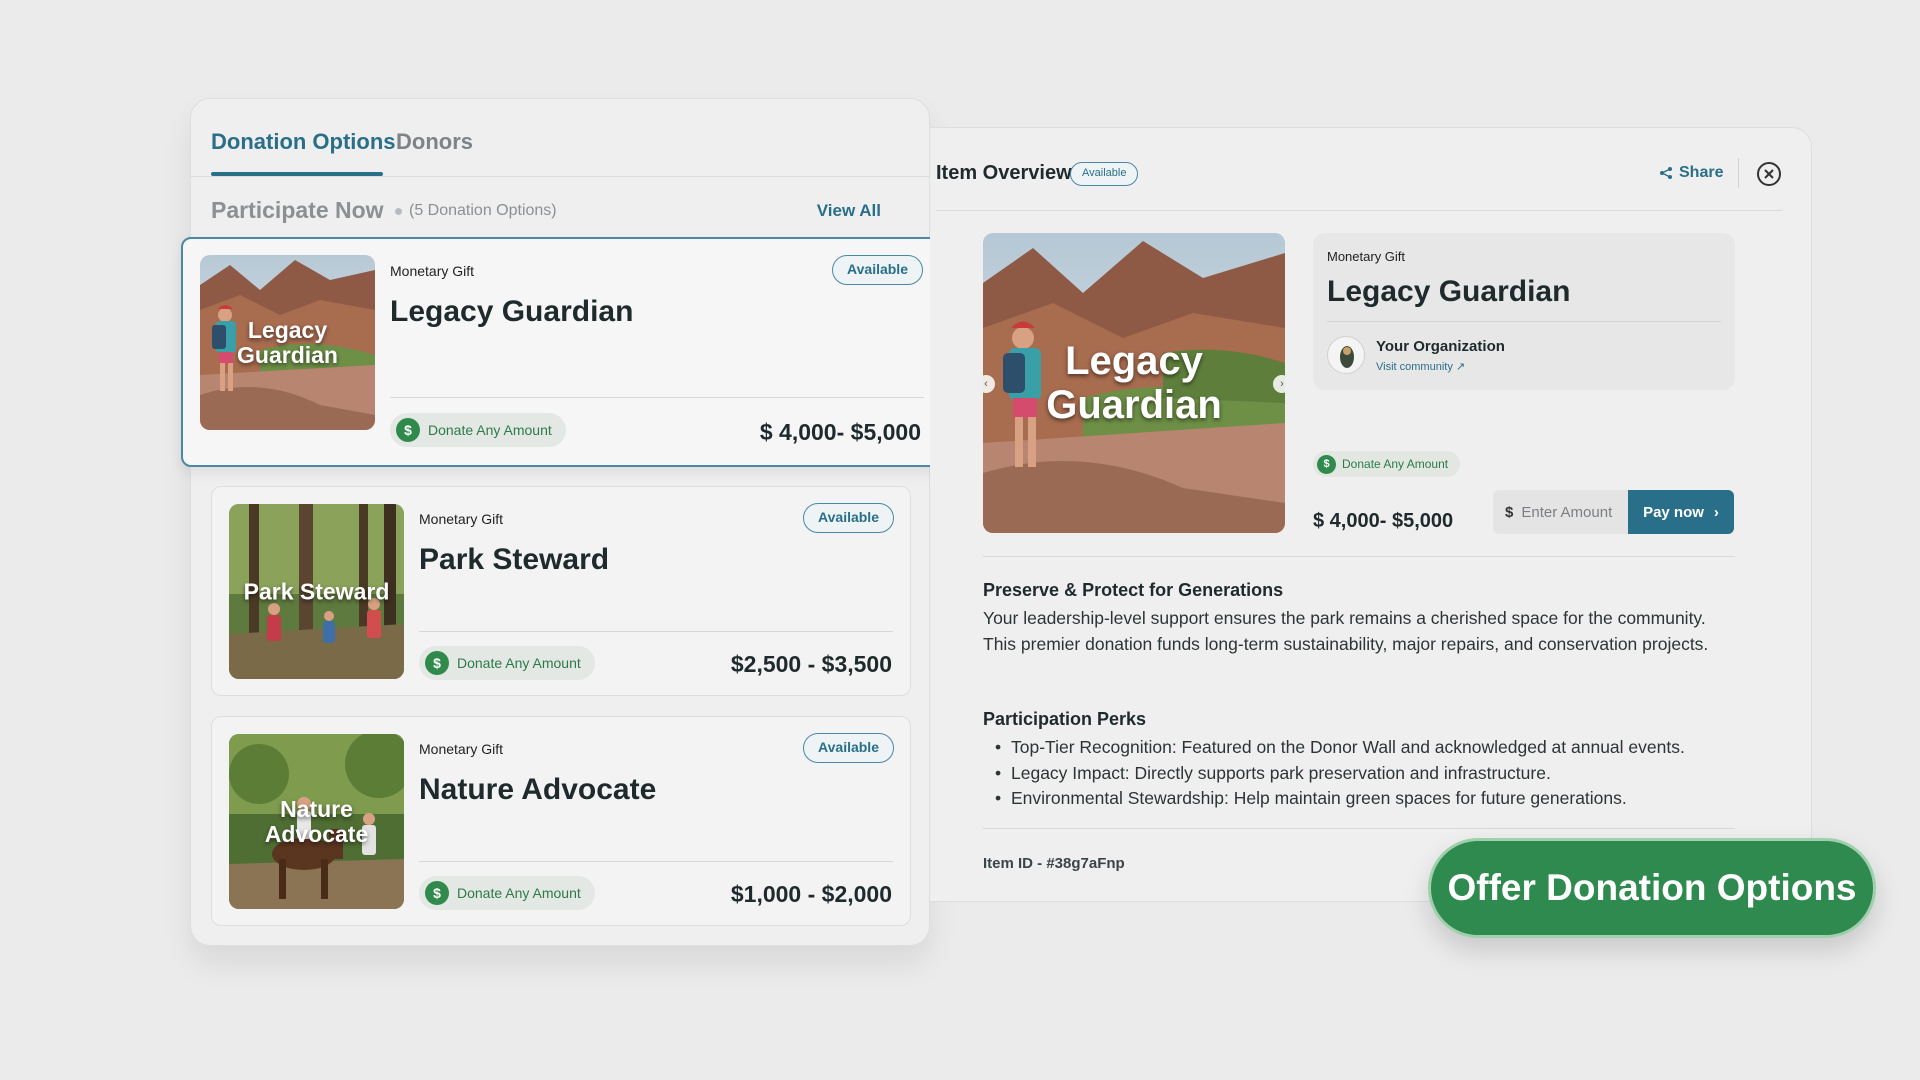  What do you see at coordinates (1359, 556) in the screenshot?
I see `section-divider` at bounding box center [1359, 556].